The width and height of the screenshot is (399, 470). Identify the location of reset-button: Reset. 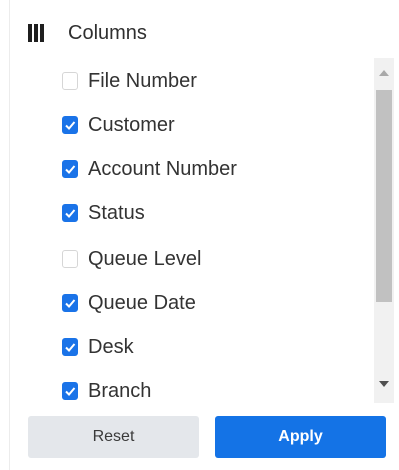
(113, 437).